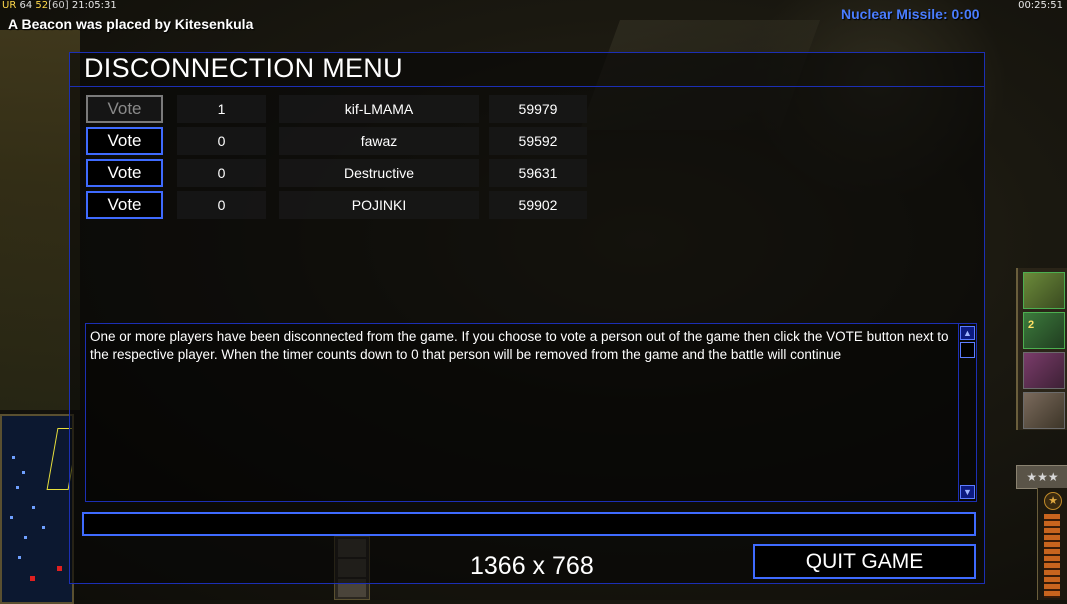 The width and height of the screenshot is (1067, 604). Describe the element at coordinates (1044, 290) in the screenshot. I see `build-tank-button` at that location.